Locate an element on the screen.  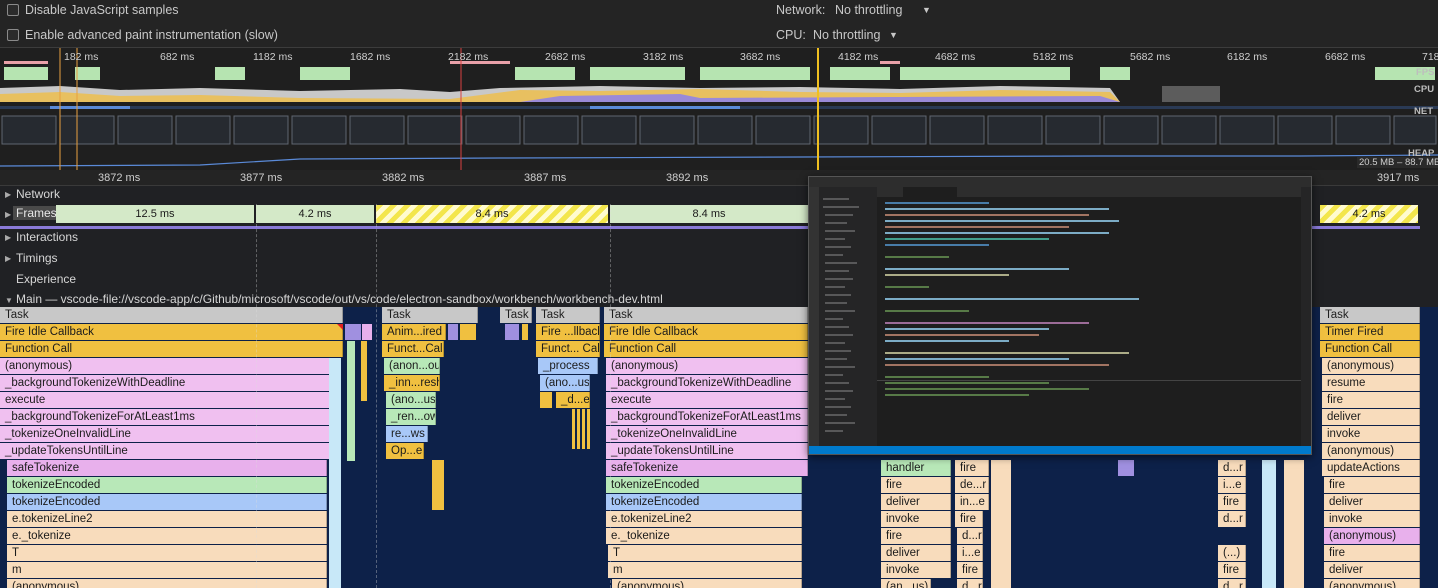
flame-block: Funct... Call is located at coordinates (568, 349).